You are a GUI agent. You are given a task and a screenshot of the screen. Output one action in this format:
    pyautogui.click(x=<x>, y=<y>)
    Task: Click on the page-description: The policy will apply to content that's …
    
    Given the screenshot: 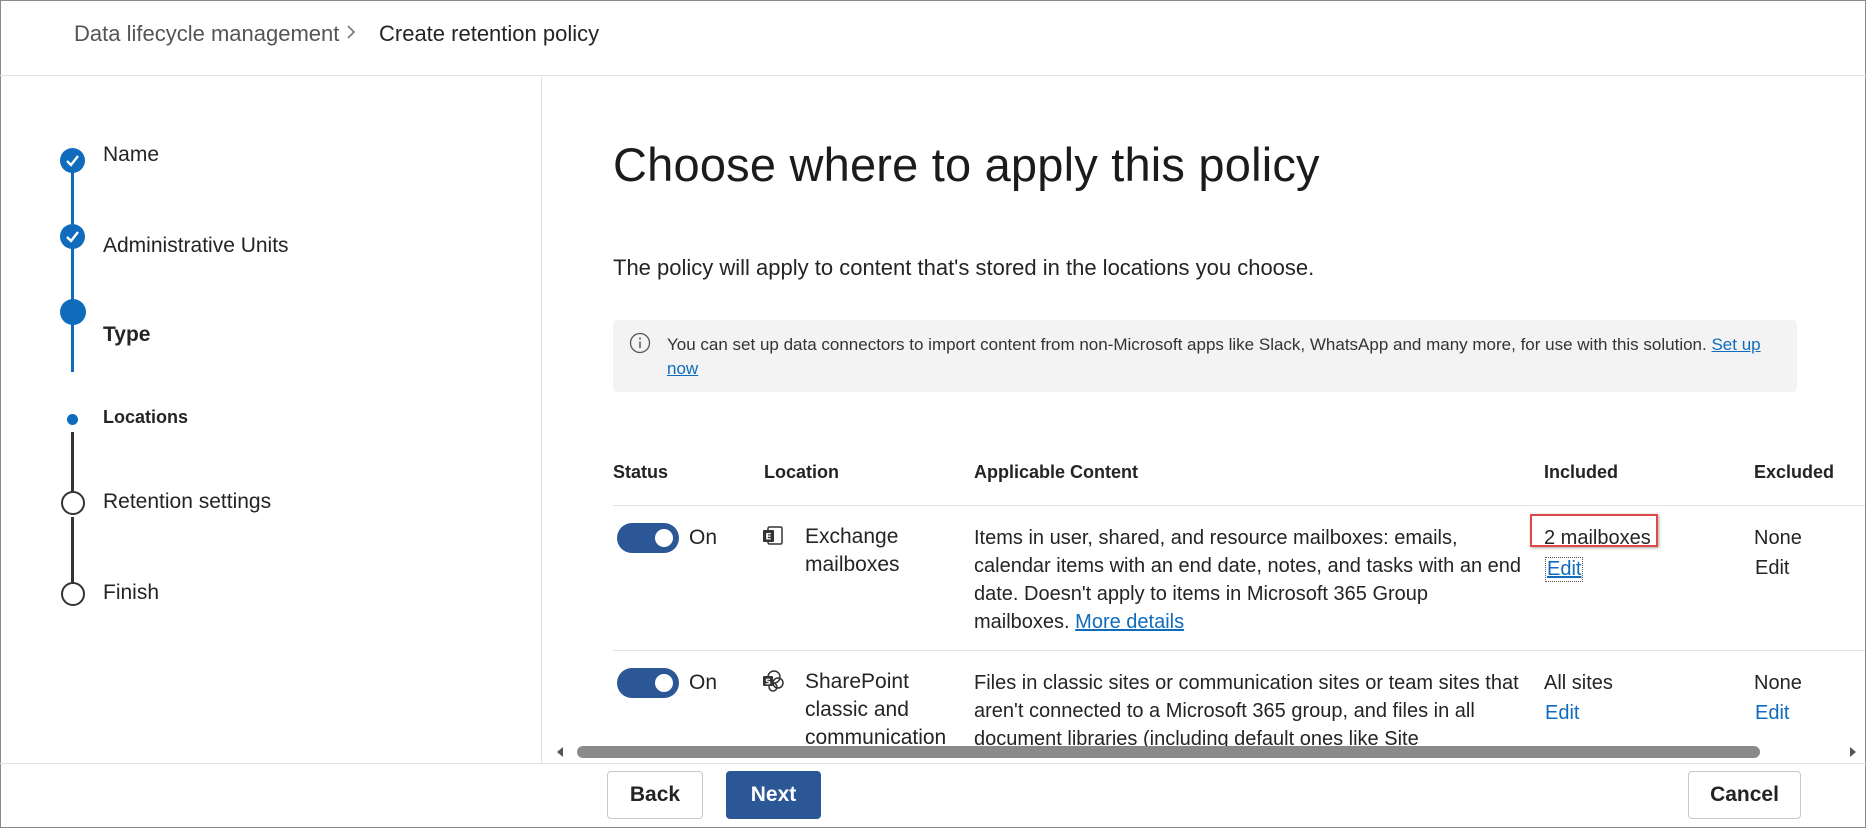 What is the action you would take?
    pyautogui.click(x=964, y=267)
    